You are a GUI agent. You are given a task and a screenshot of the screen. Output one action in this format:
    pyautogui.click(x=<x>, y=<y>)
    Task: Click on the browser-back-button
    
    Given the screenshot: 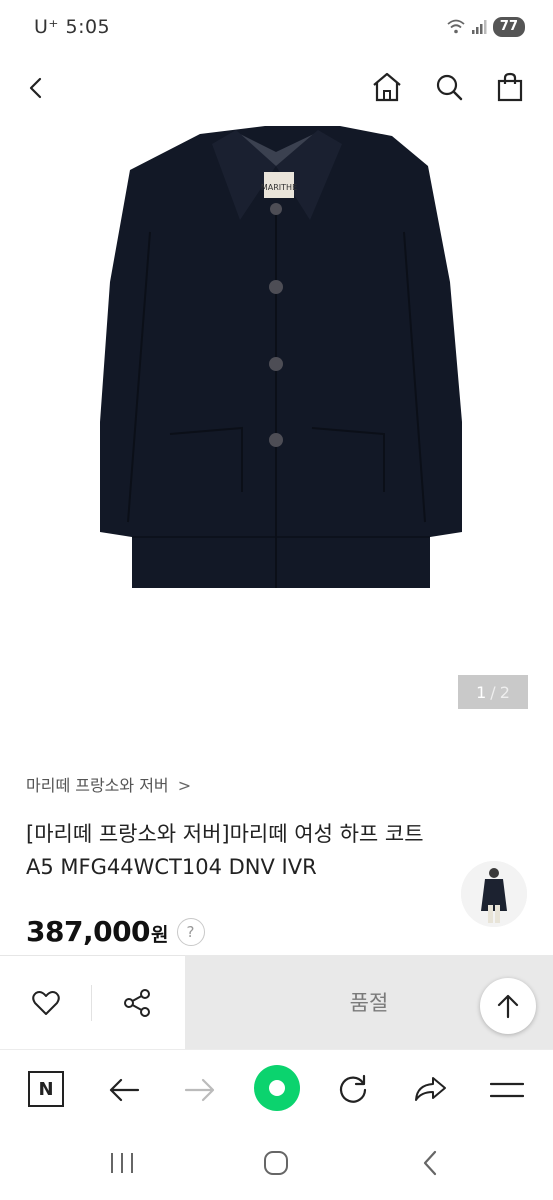 What is the action you would take?
    pyautogui.click(x=124, y=1090)
    